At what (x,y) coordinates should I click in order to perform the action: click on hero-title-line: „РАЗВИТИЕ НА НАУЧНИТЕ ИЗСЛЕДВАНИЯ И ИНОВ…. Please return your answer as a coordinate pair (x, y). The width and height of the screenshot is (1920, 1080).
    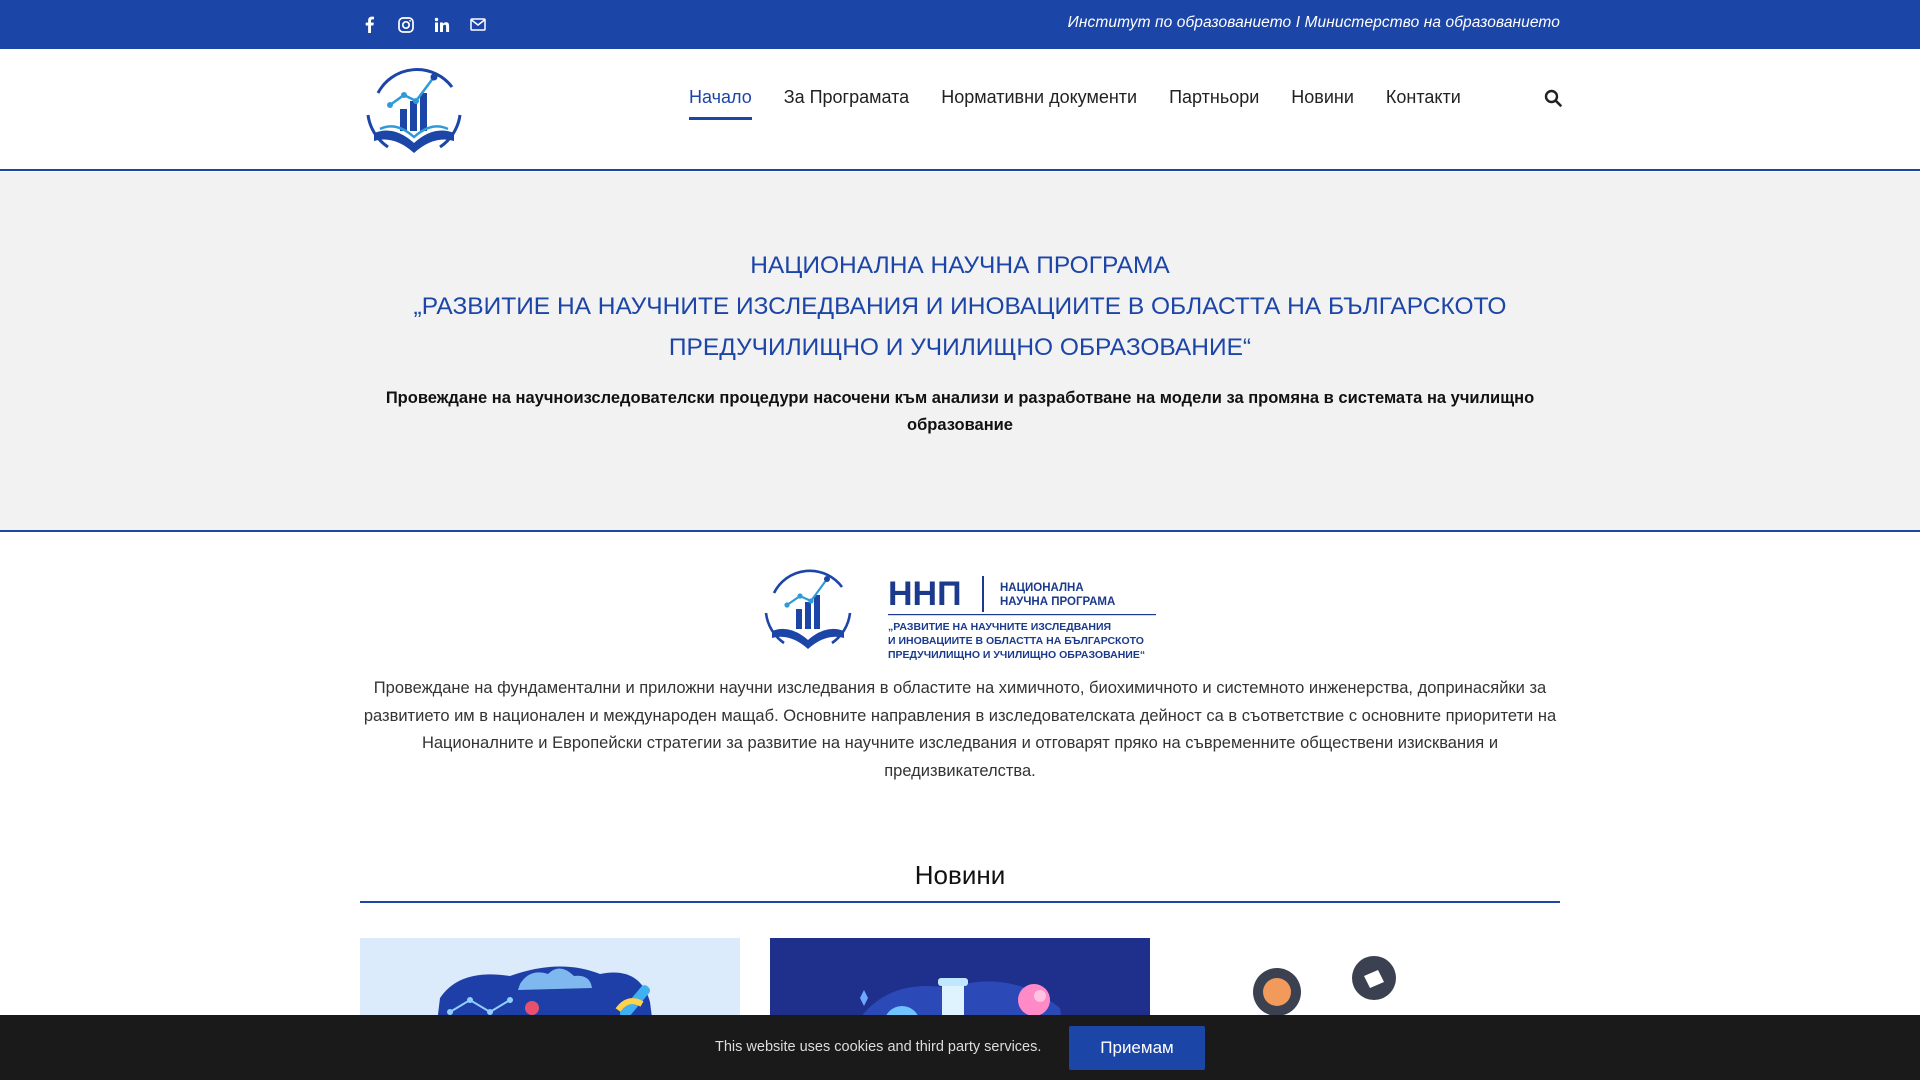
    Looking at the image, I should click on (960, 306).